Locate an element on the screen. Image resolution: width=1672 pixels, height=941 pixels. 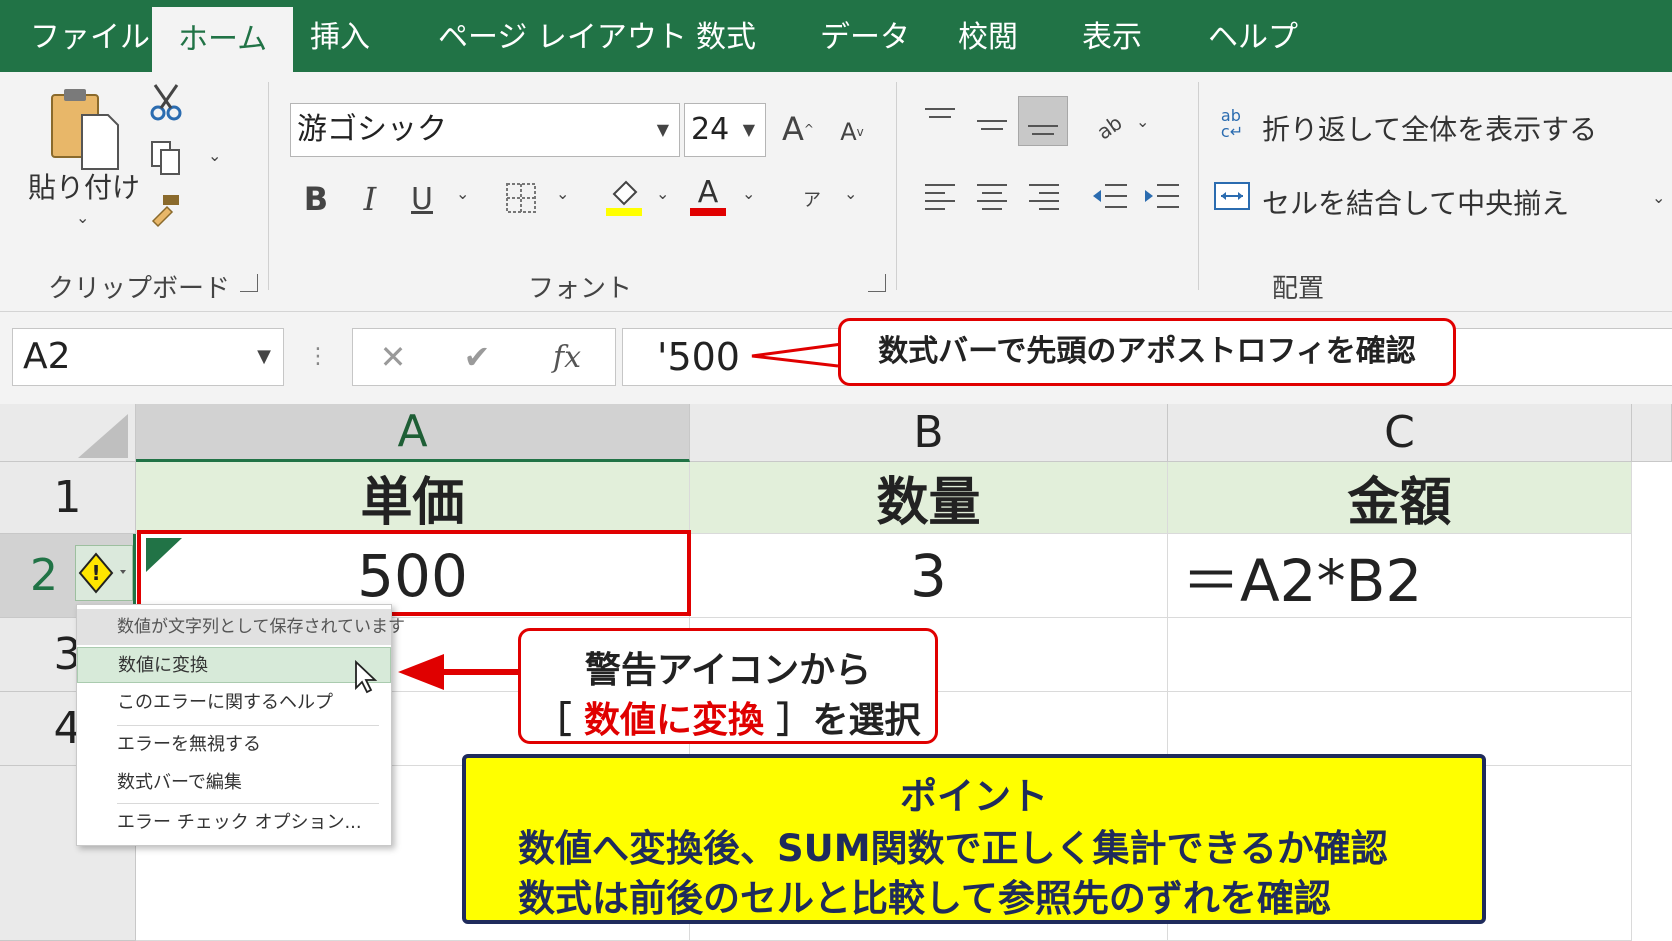
menu-note-action: 数値に変換 is located at coordinates (673, 720).